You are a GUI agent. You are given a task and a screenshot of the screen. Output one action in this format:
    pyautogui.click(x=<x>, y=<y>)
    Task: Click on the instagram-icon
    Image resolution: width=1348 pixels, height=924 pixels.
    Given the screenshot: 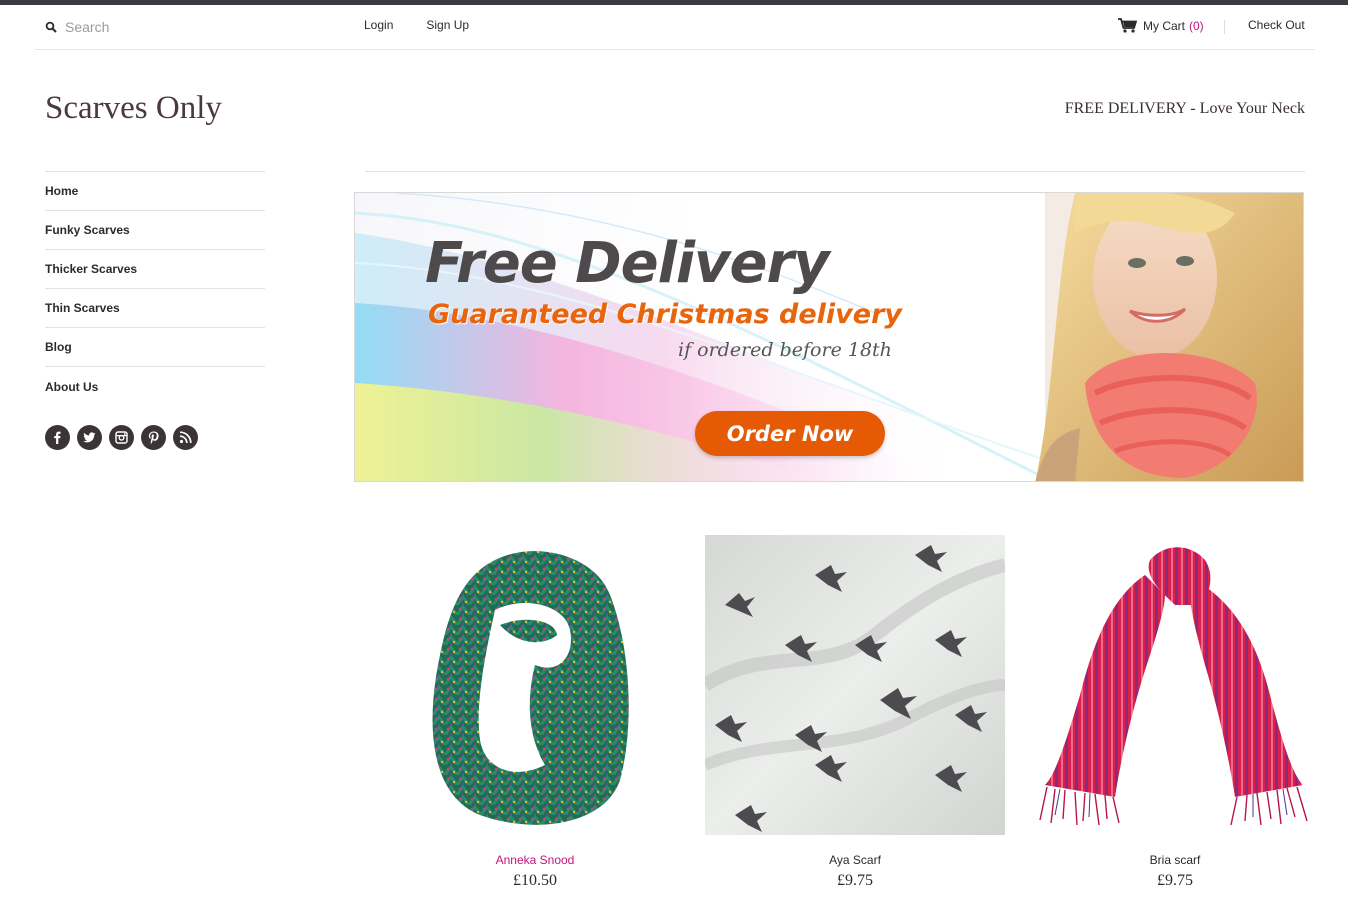 What is the action you would take?
    pyautogui.click(x=121, y=437)
    